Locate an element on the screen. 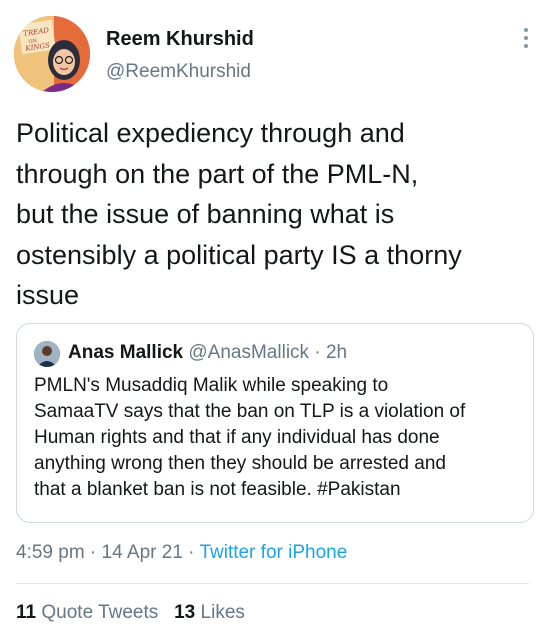 The image size is (545, 640). quoted-header: Anas Mallick @AnasMallick · 2h is located at coordinates (207, 353).